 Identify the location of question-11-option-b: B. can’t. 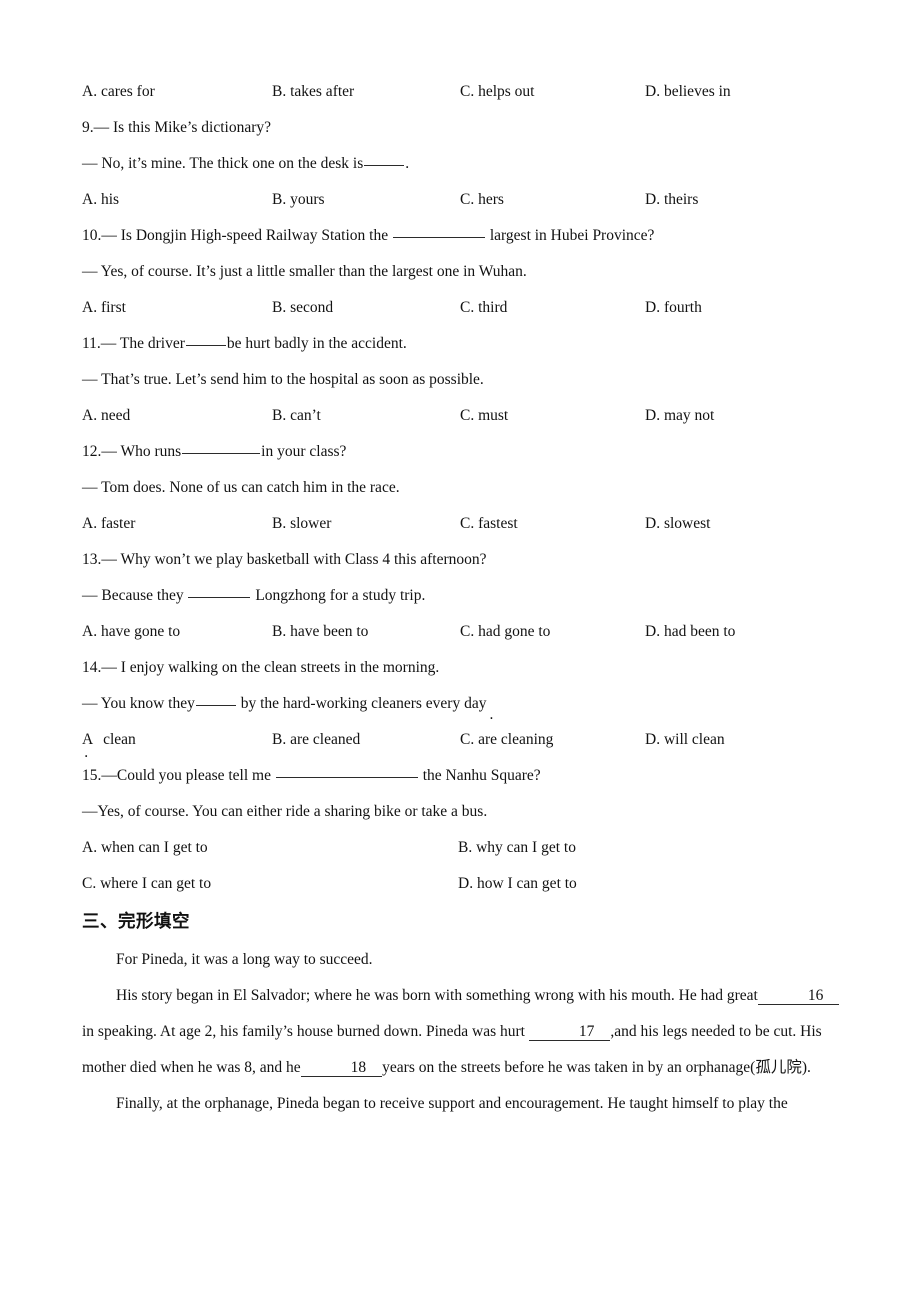
(296, 416).